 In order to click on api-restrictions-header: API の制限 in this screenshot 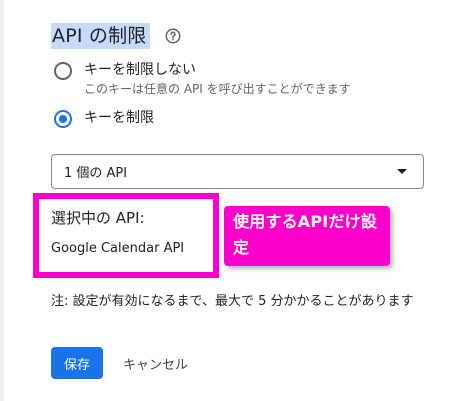, I will do `click(116, 36)`.